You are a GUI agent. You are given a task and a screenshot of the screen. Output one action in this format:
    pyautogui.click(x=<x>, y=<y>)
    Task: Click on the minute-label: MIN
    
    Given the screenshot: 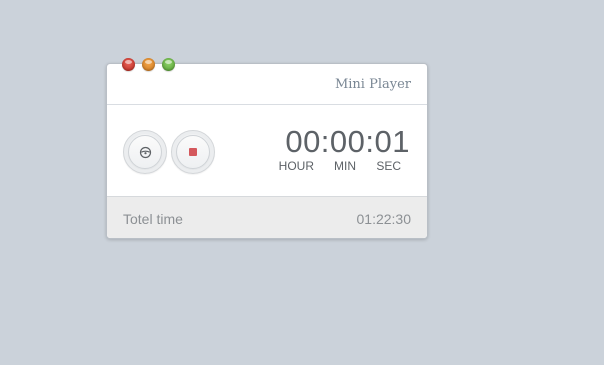 What is the action you would take?
    pyautogui.click(x=345, y=166)
    